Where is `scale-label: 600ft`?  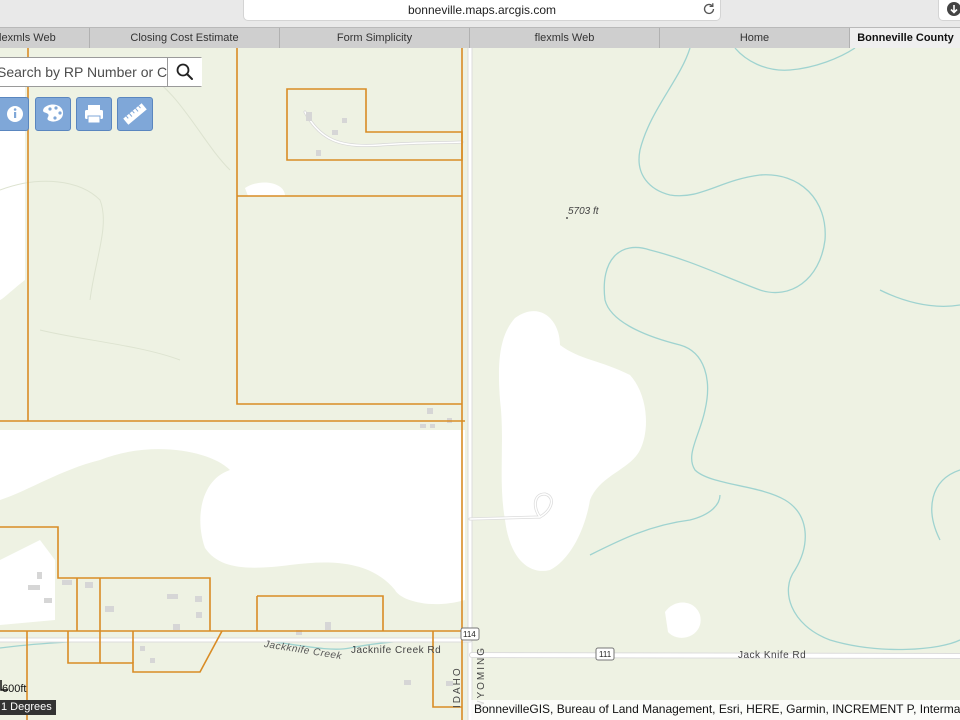
scale-label: 600ft is located at coordinates (14, 689).